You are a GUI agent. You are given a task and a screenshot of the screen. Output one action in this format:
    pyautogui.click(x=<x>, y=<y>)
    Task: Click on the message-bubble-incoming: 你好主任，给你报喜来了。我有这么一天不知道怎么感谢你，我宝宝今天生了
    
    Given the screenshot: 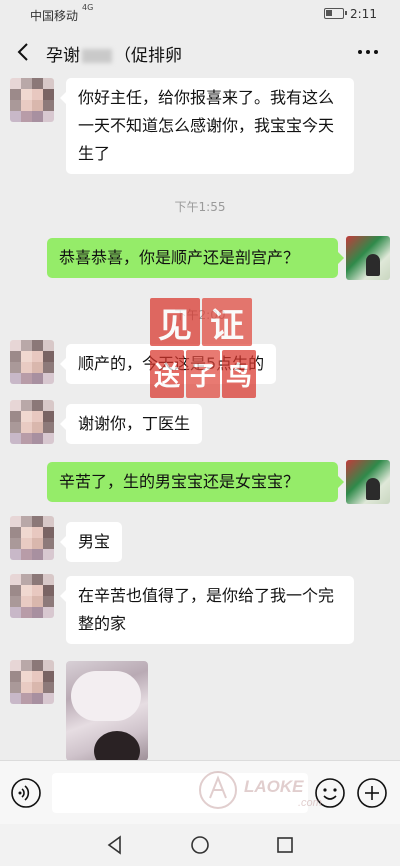 What is the action you would take?
    pyautogui.click(x=207, y=126)
    